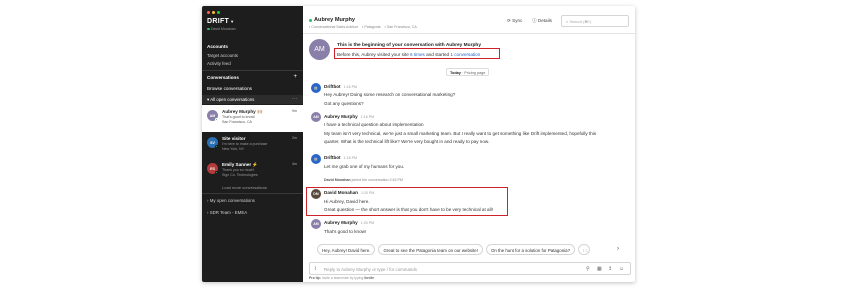  I want to click on message-author: David Monahan 1:20 PM, so click(349, 192).